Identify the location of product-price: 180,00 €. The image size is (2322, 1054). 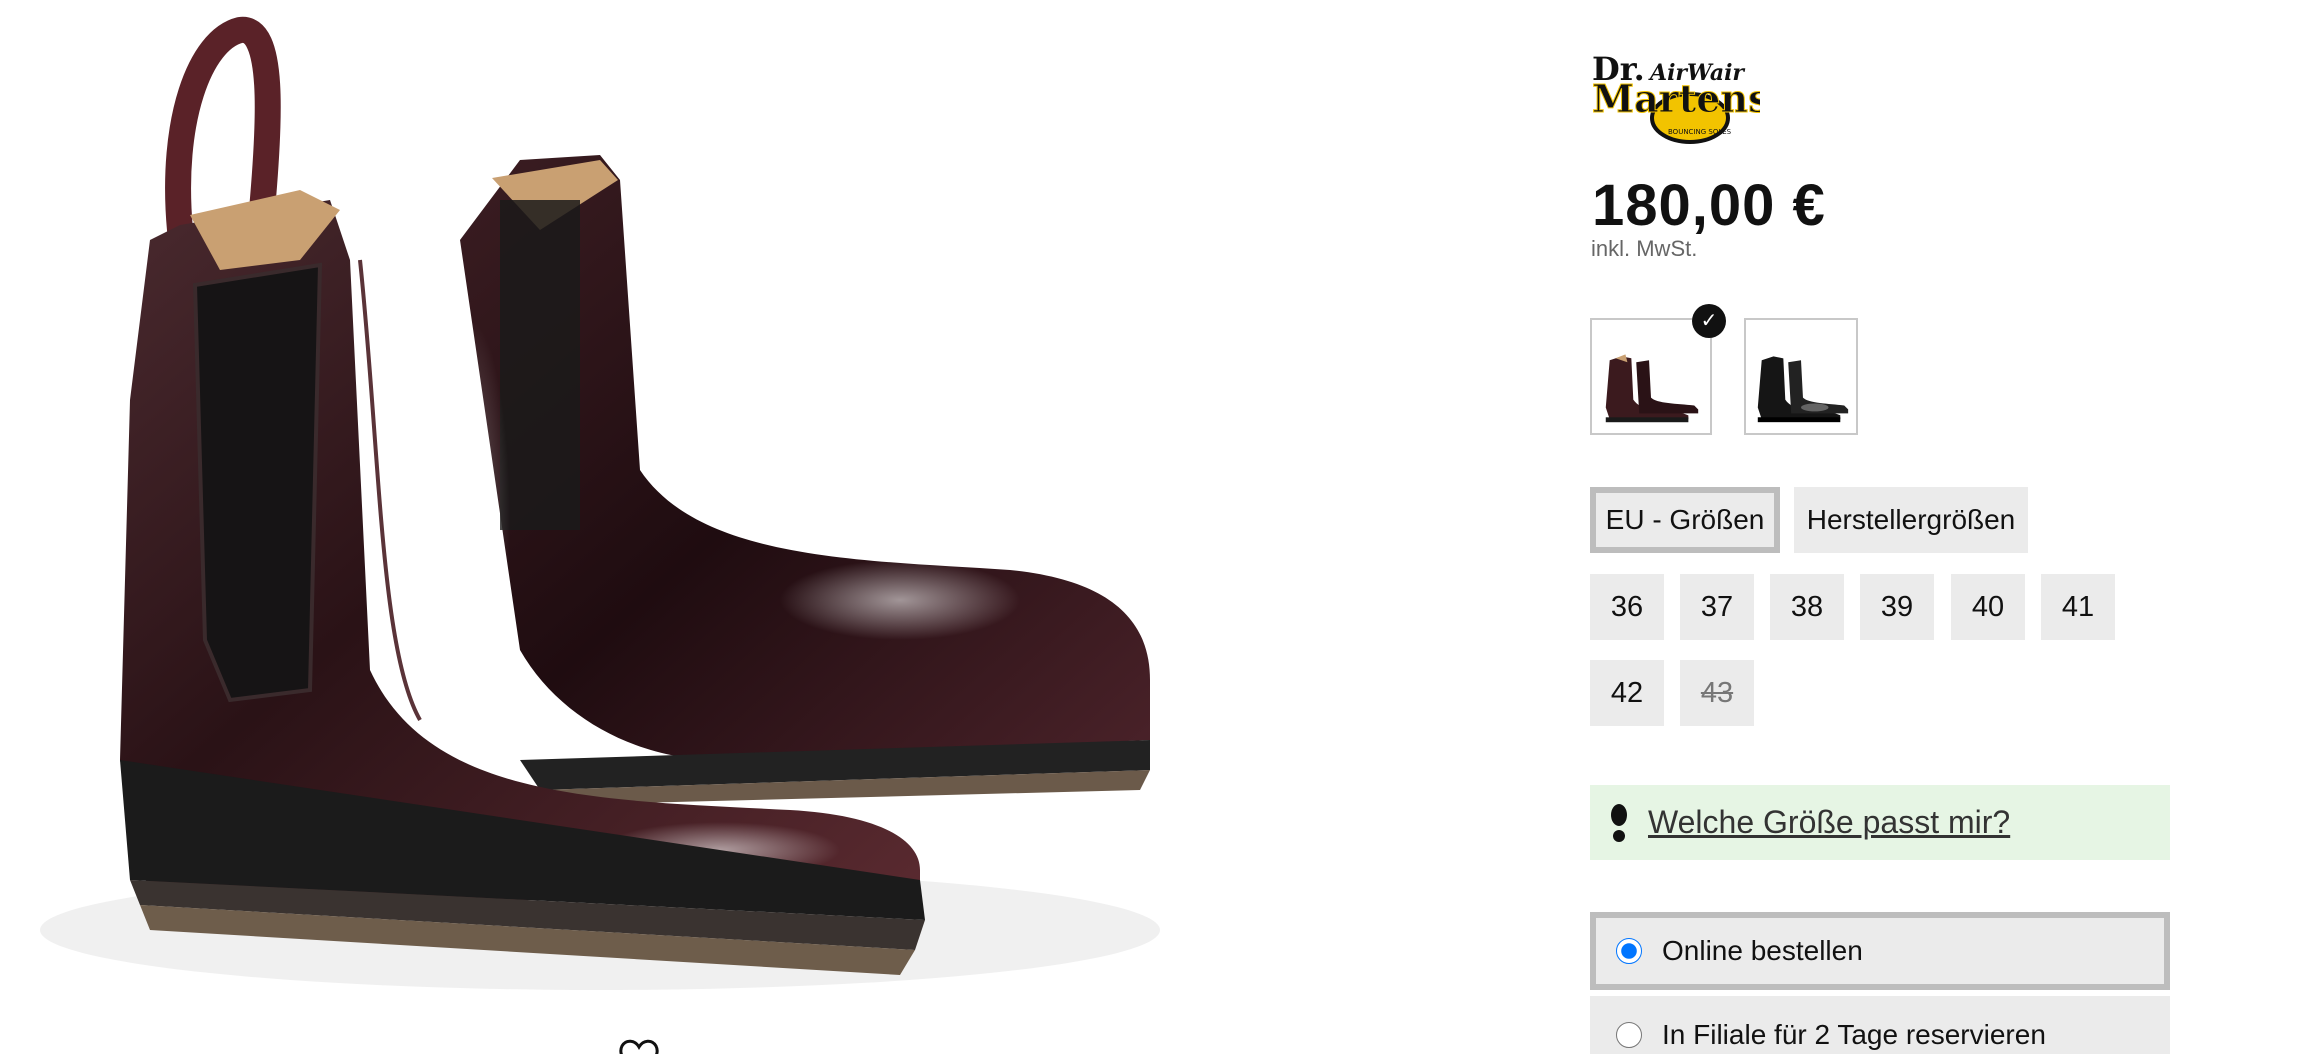
(1709, 205).